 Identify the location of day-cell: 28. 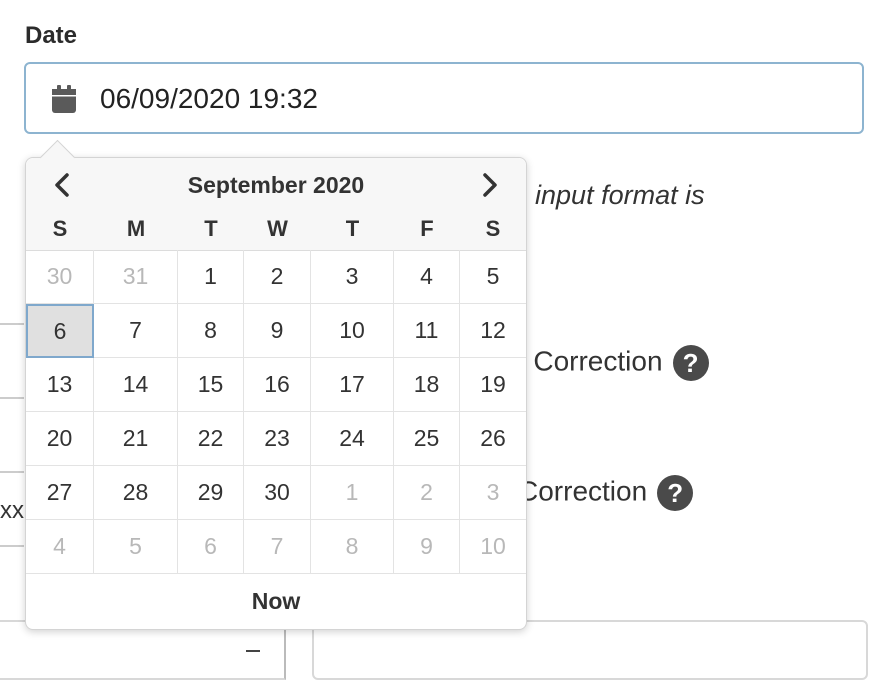
(136, 493).